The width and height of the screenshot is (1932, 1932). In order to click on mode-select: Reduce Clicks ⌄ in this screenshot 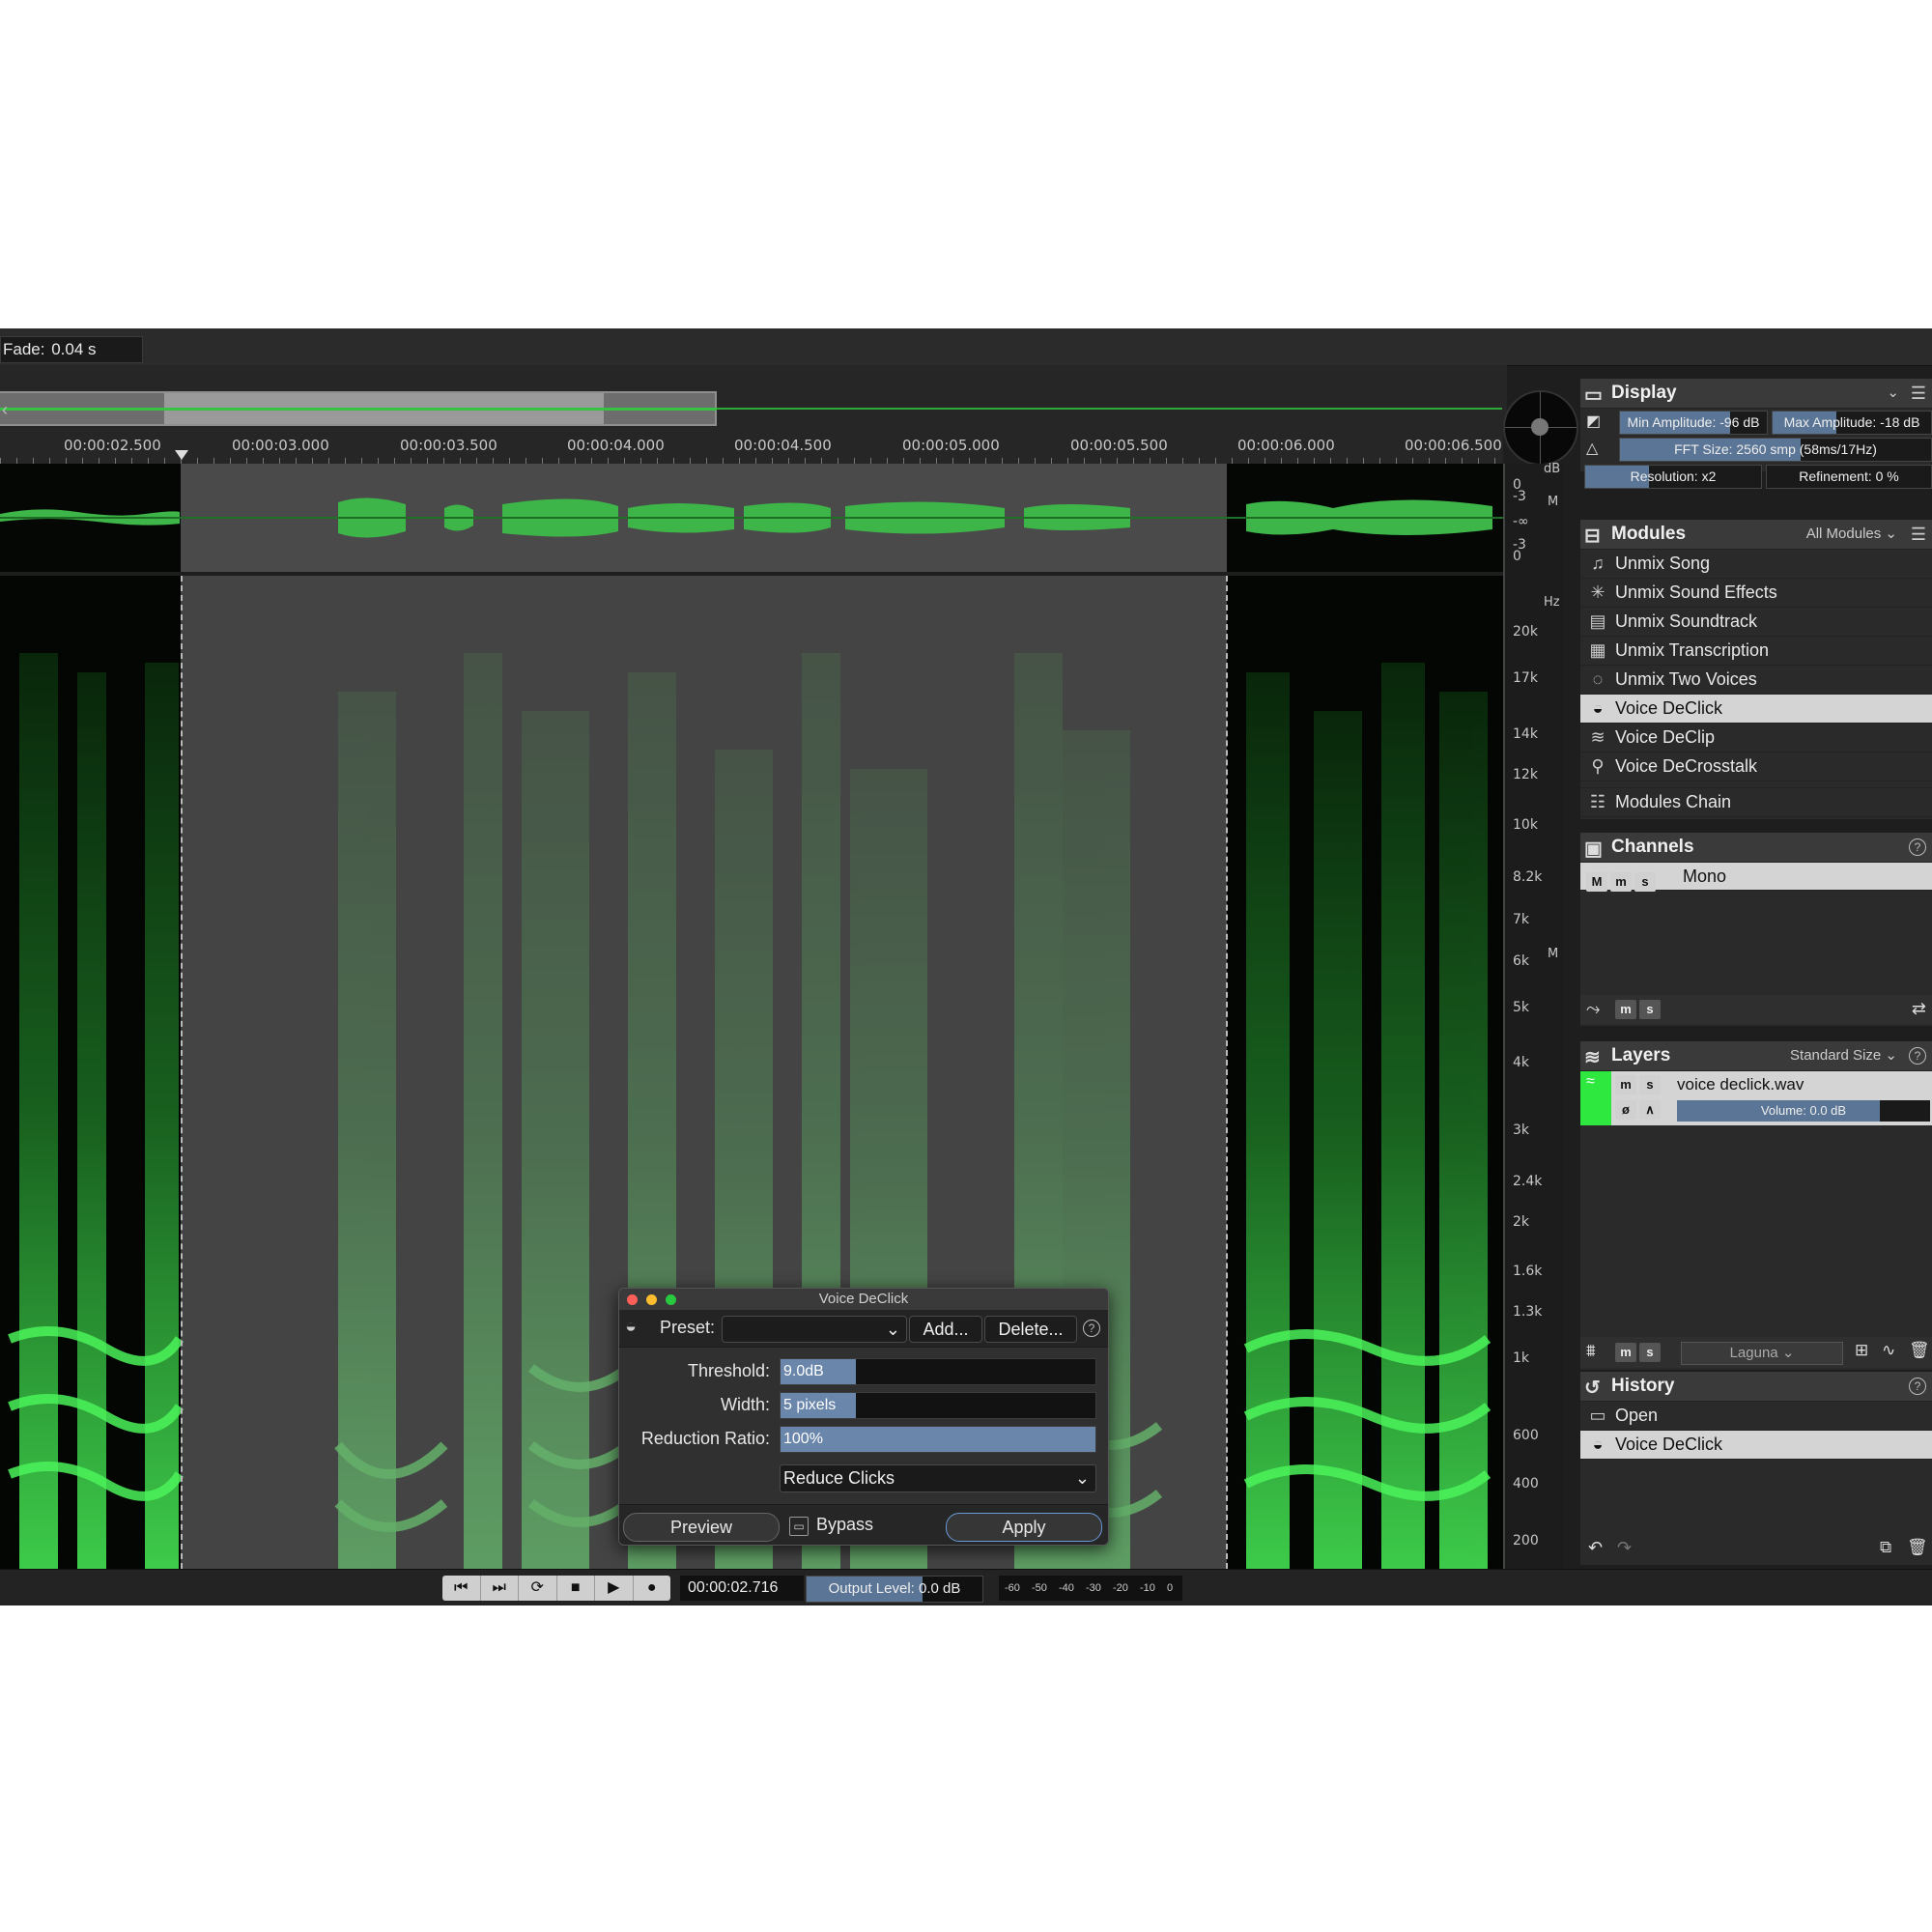, I will do `click(938, 1478)`.